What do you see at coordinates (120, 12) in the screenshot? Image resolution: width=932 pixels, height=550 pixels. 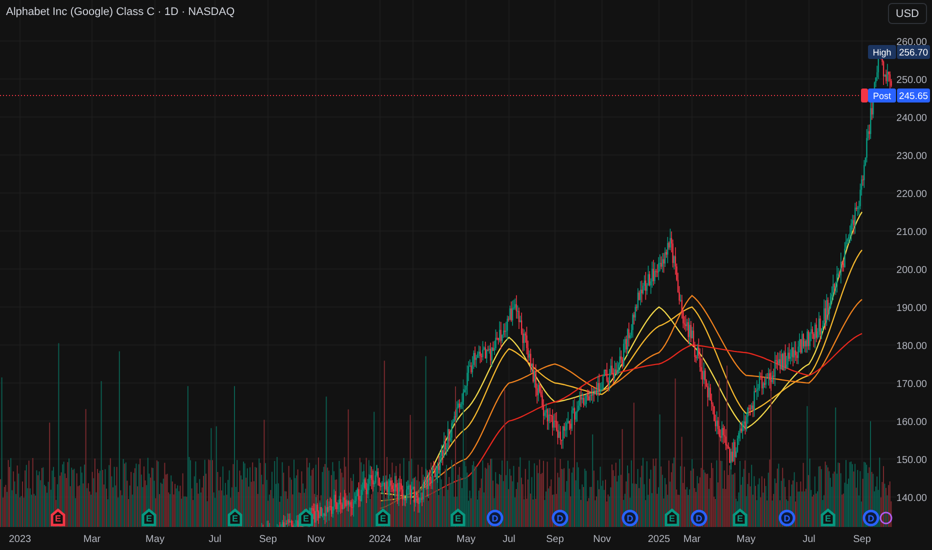 I see `chart-title: Alphabet Inc (Google) Class C · 1D · NASDAQ` at bounding box center [120, 12].